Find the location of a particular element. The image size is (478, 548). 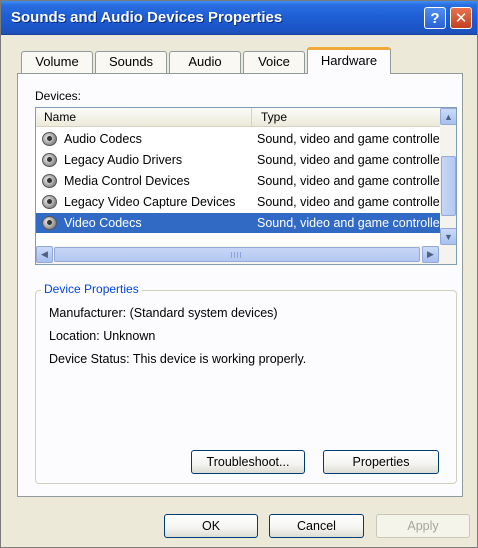

location-text: Location: Unknown is located at coordinates (102, 336).